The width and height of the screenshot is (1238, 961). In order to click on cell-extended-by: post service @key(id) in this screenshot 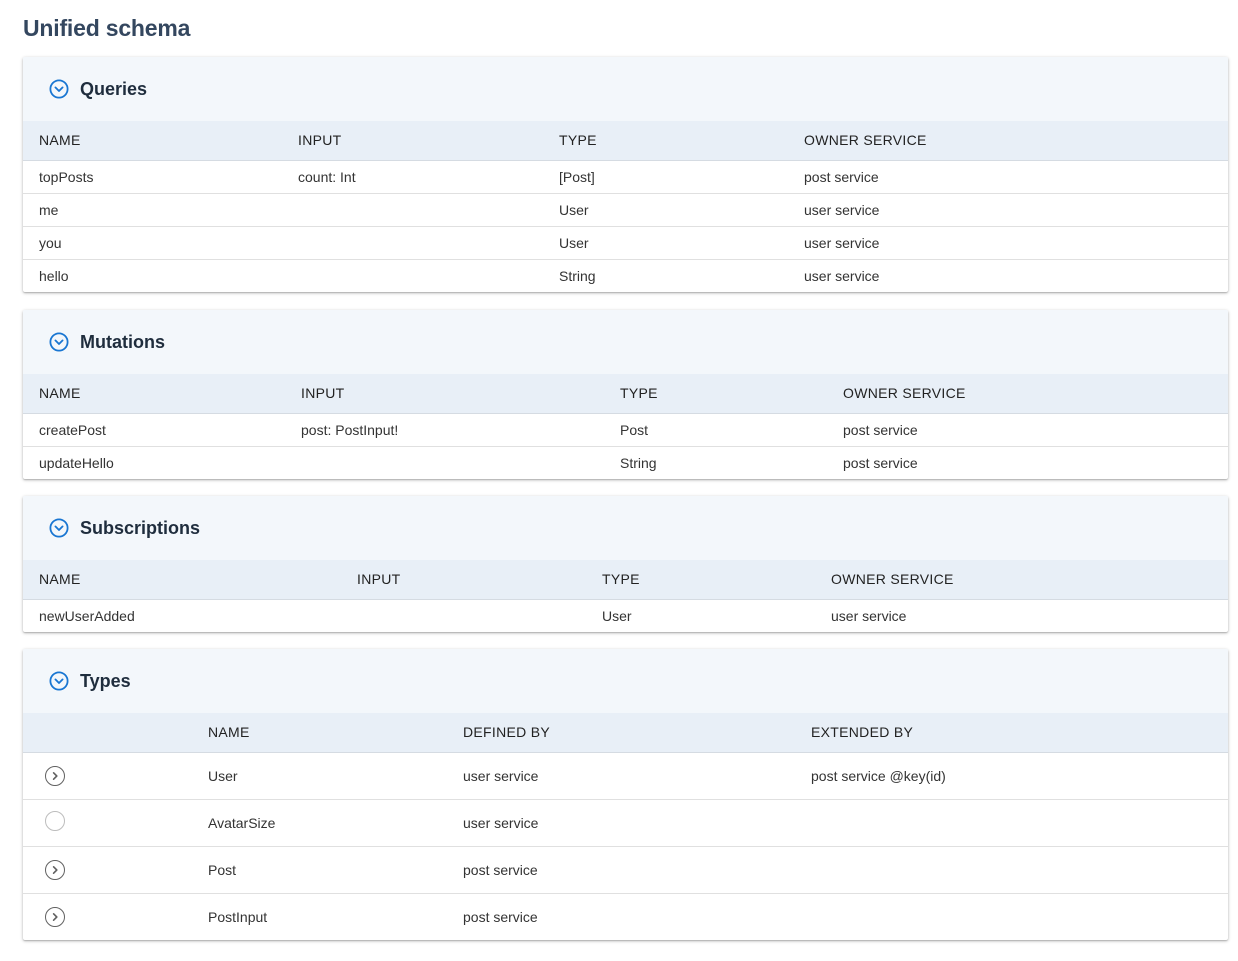, I will do `click(1011, 776)`.